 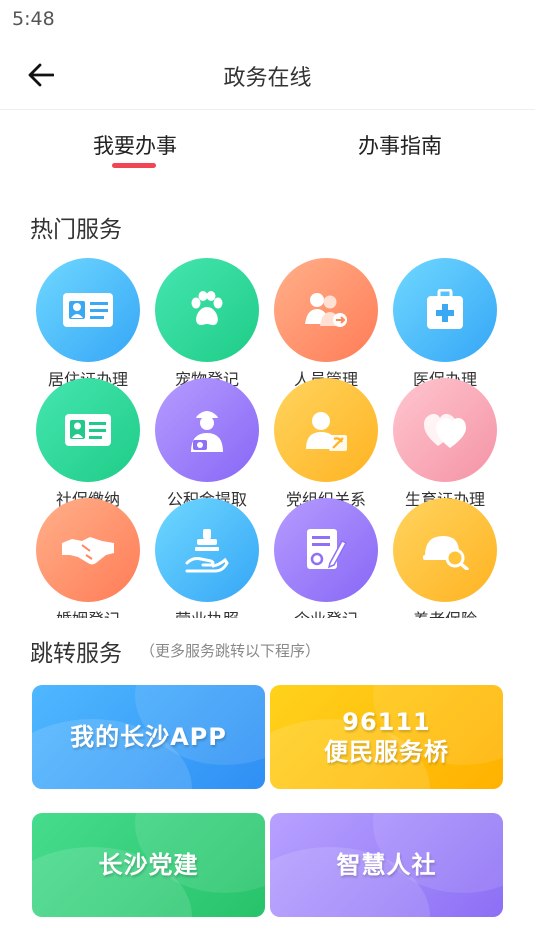 I want to click on jump-services-title: 跳转服务, so click(x=76, y=654).